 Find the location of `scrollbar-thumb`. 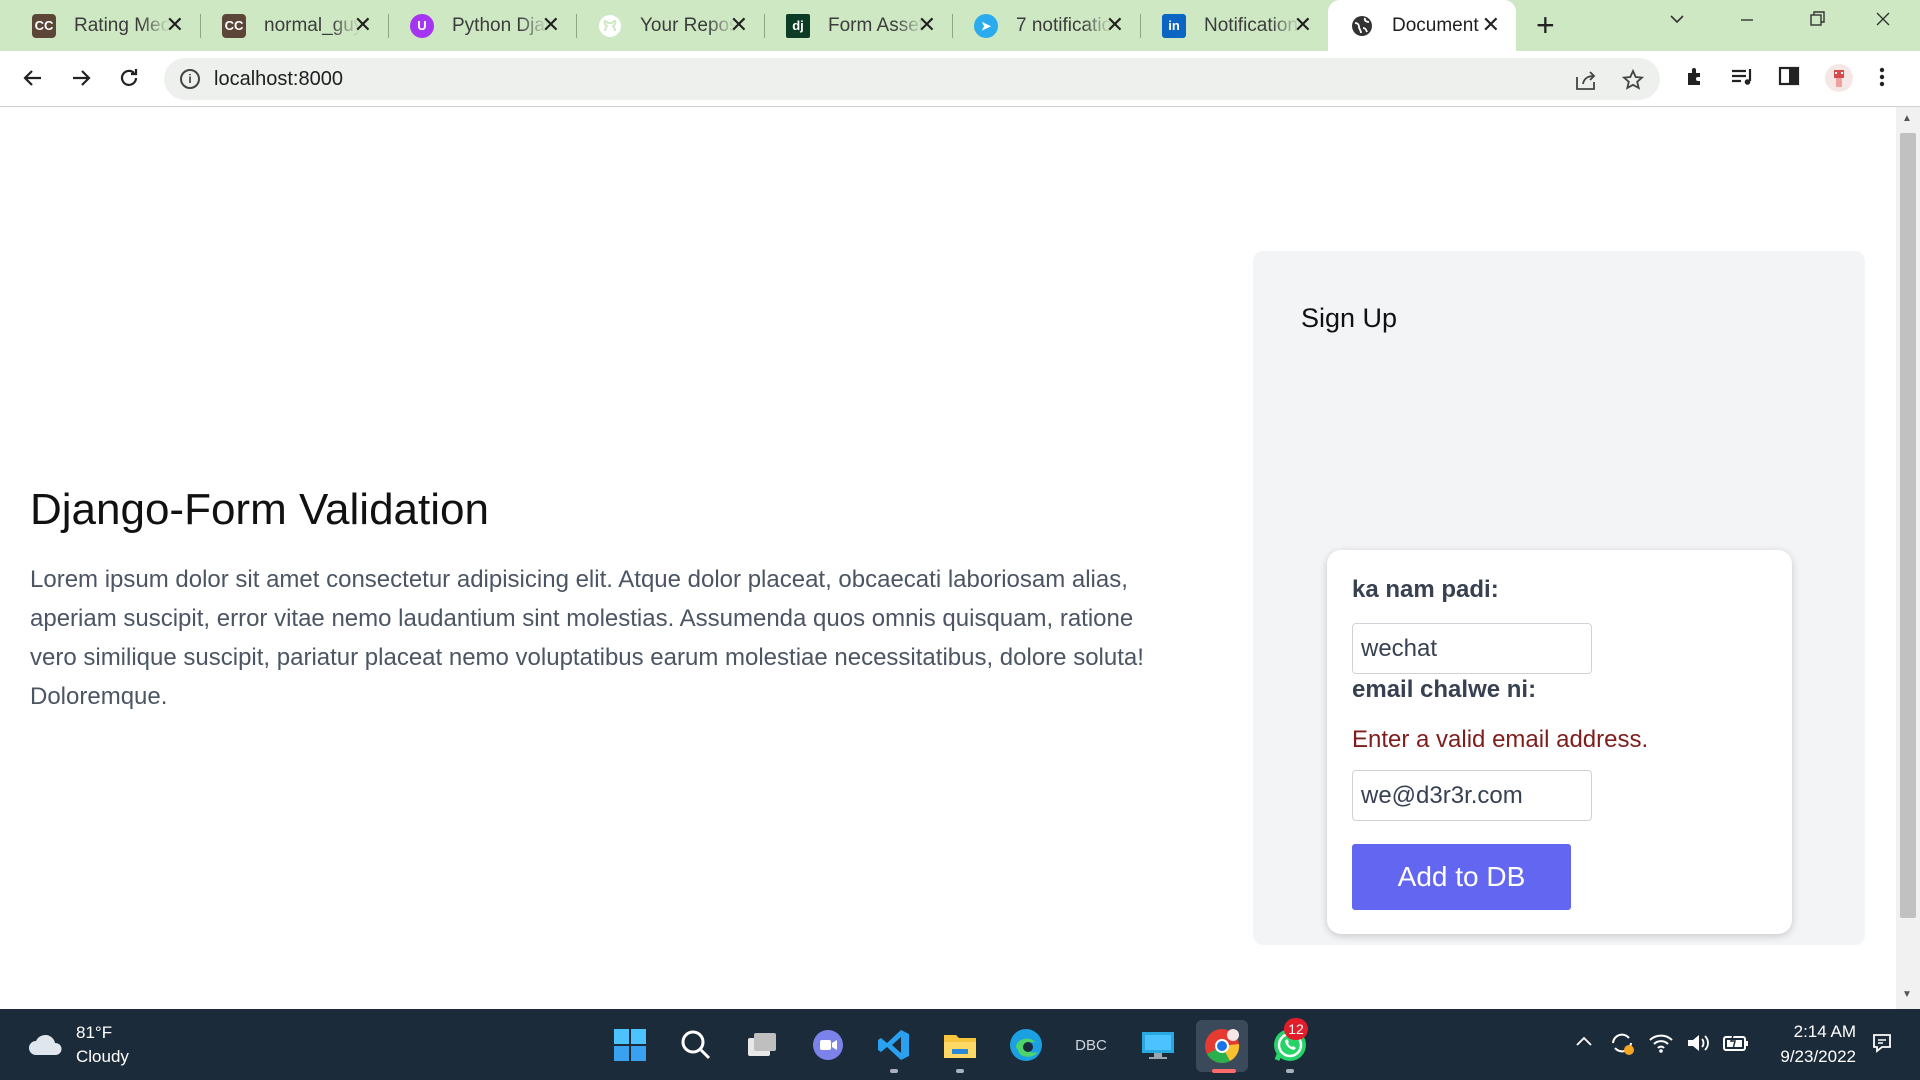

scrollbar-thumb is located at coordinates (1908, 525).